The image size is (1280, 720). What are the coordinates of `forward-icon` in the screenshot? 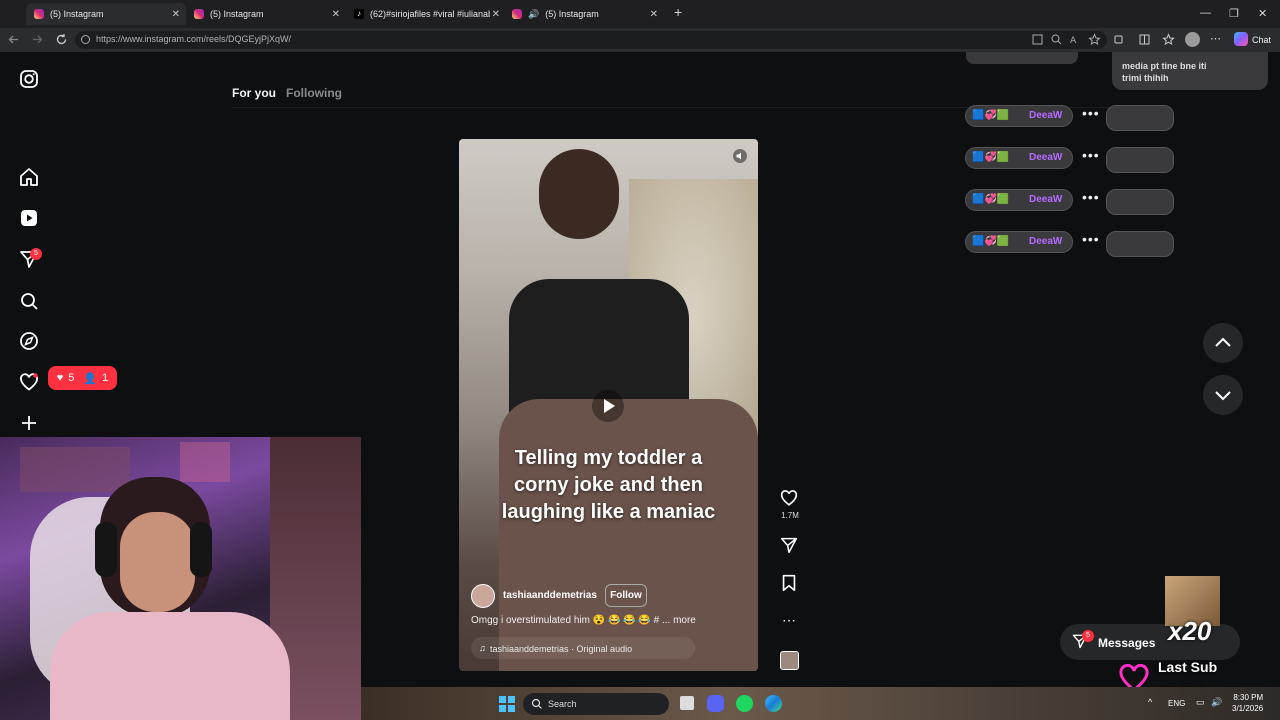 It's located at (37, 39).